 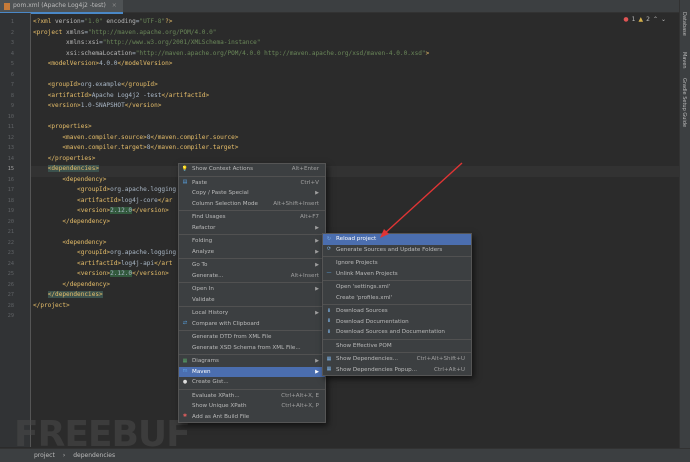 I want to click on annotation-arrow, so click(x=421, y=200).